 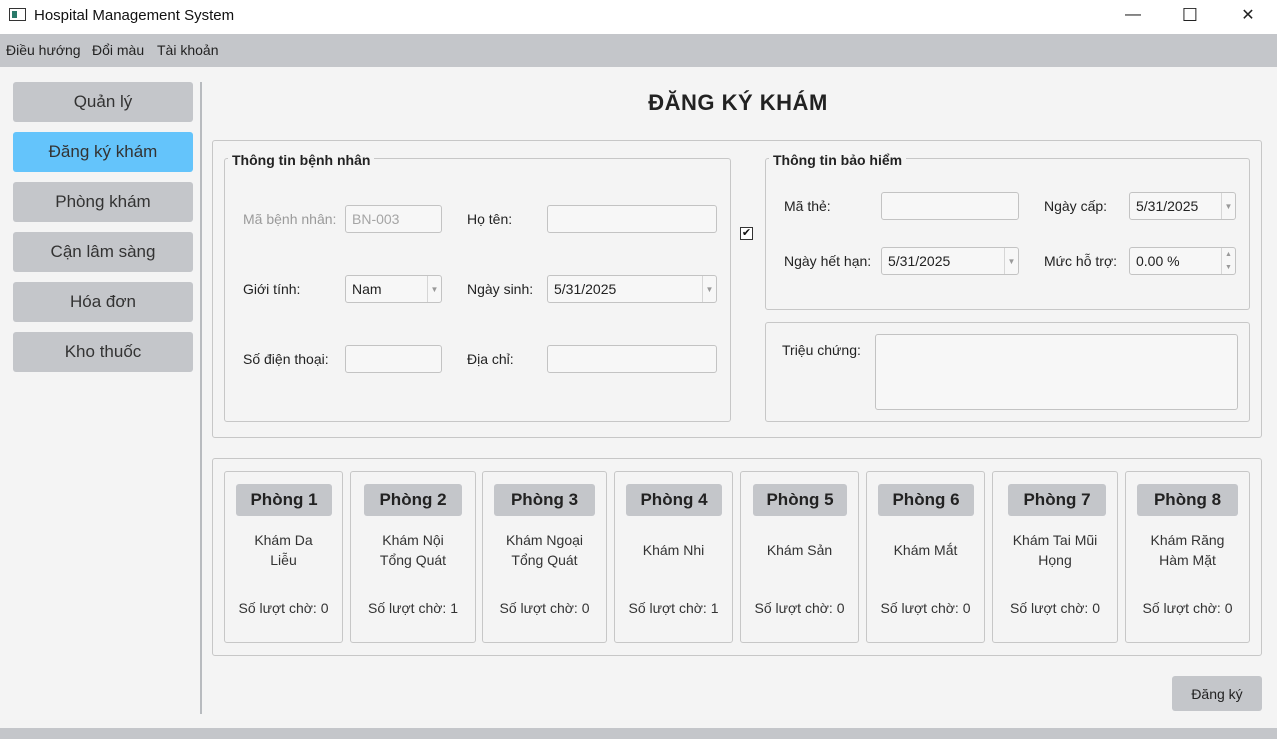 I want to click on dob-datepicker: 5/31/2025 ▼, so click(x=632, y=289).